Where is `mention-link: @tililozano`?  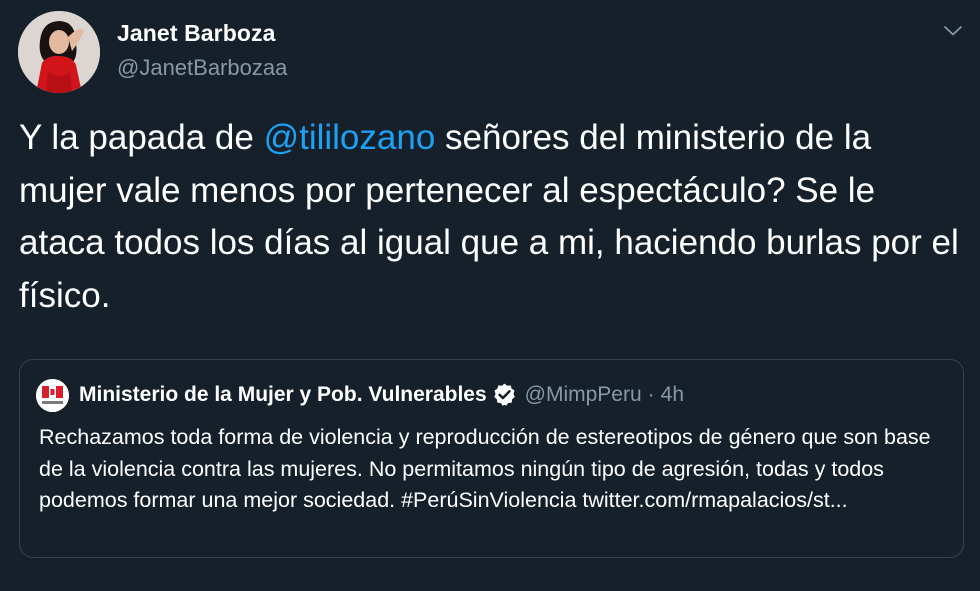 mention-link: @tililozano is located at coordinates (350, 137).